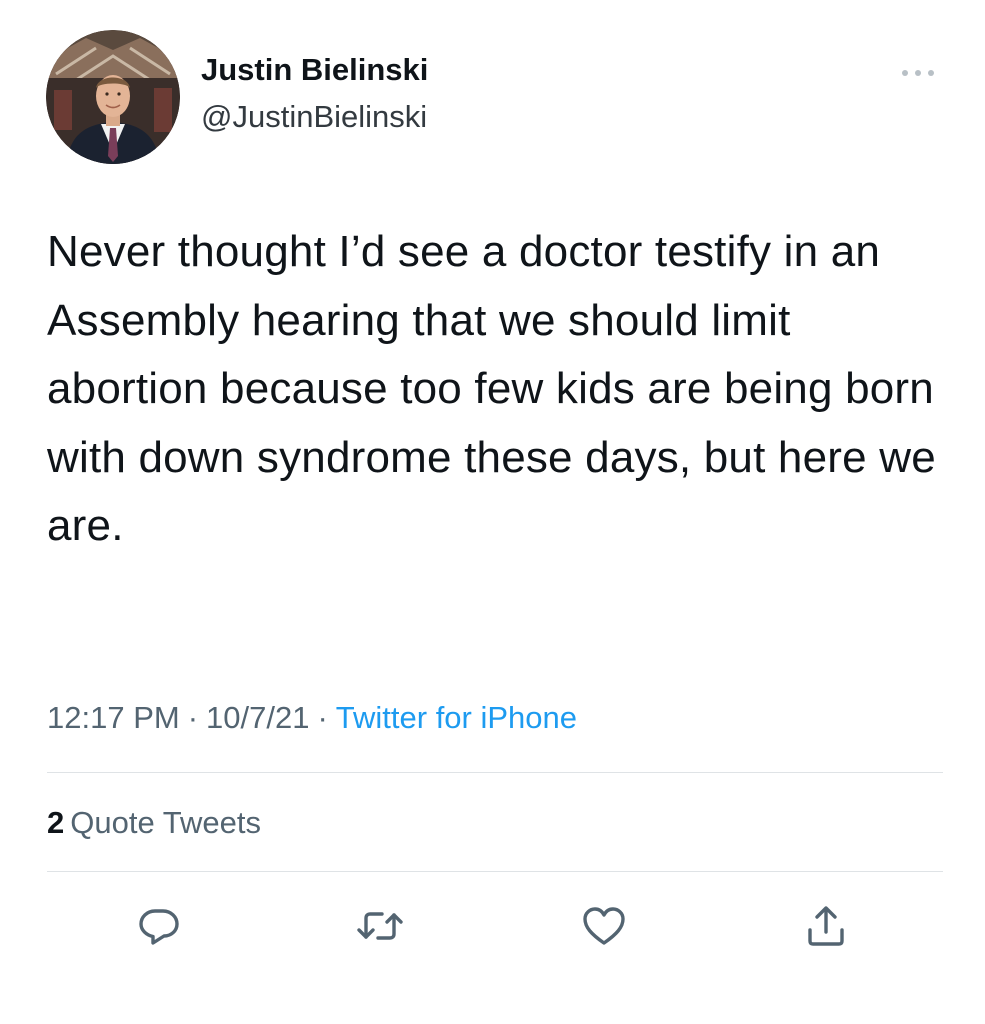 The image size is (985, 1024). I want to click on retweet-icon, so click(380, 926).